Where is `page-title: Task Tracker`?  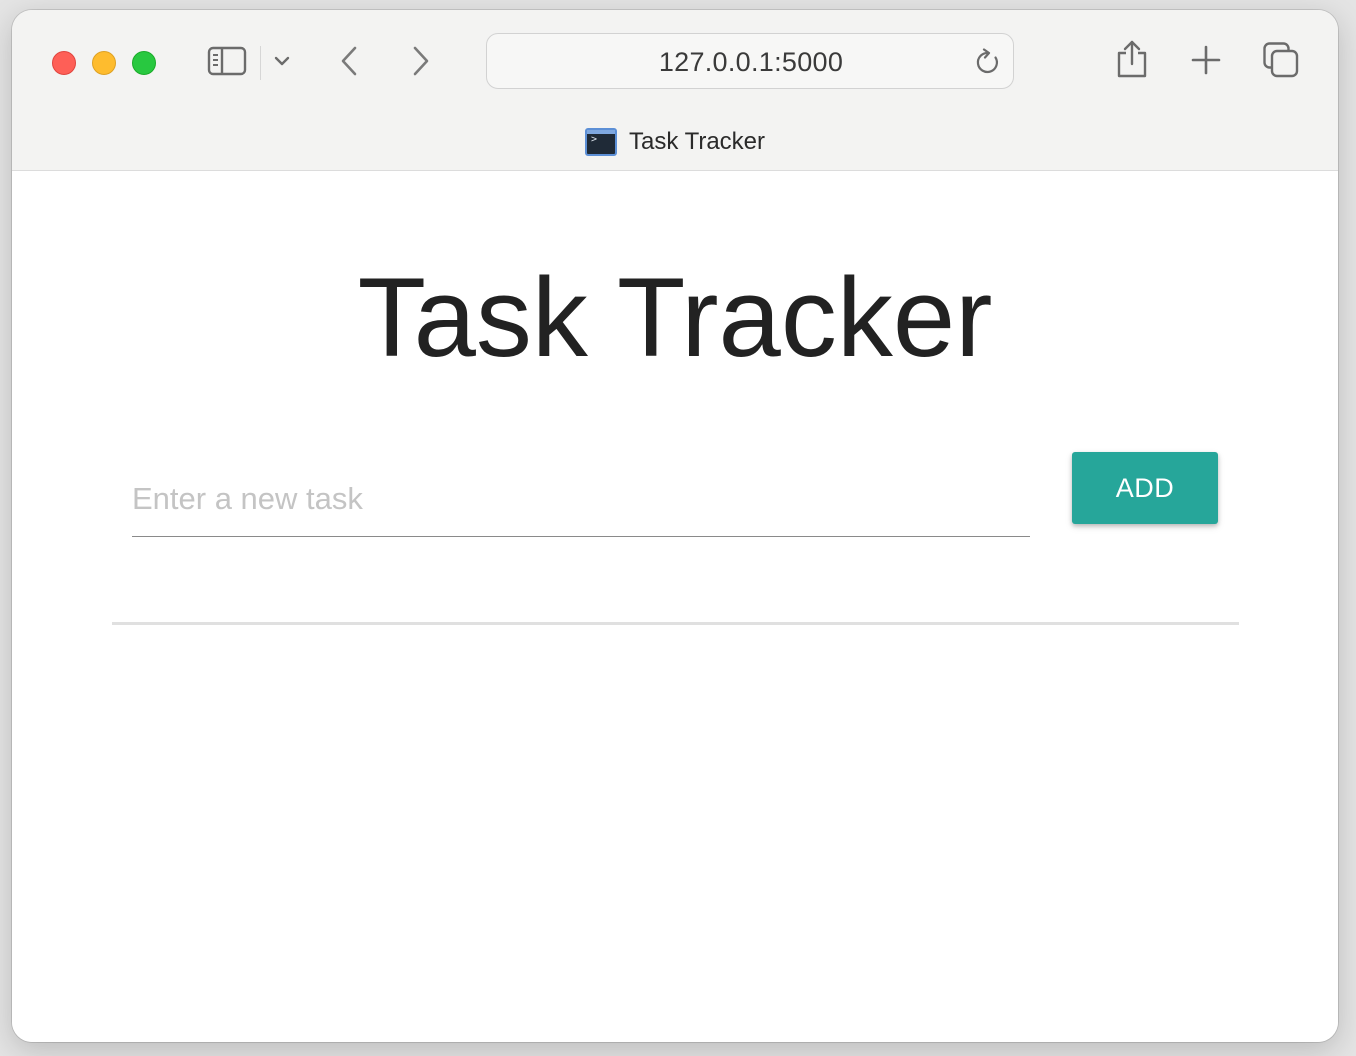
page-title: Task Tracker is located at coordinates (675, 317).